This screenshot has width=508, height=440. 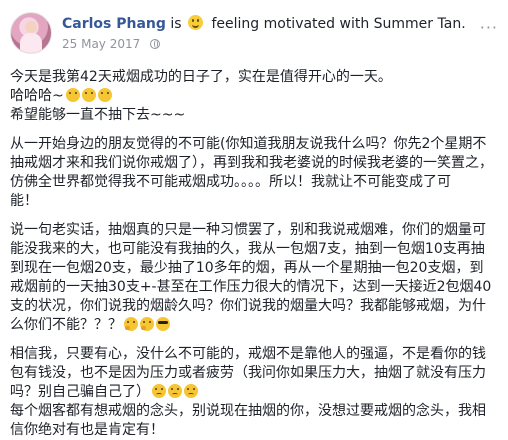 I want to click on post-line: 戒烟前的一天抽30支+-甚至在工作压力很大的情况下，达到一天接近2包烟40, so click(x=251, y=287).